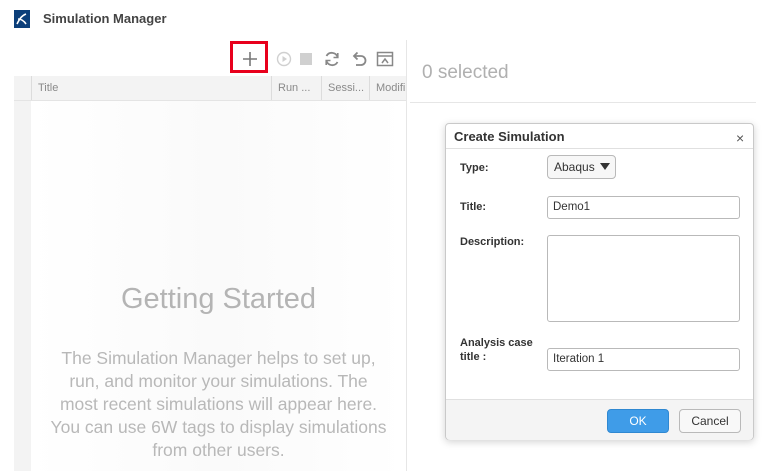 The height and width of the screenshot is (471, 770). Describe the element at coordinates (474, 168) in the screenshot. I see `type-label: Type:` at that location.